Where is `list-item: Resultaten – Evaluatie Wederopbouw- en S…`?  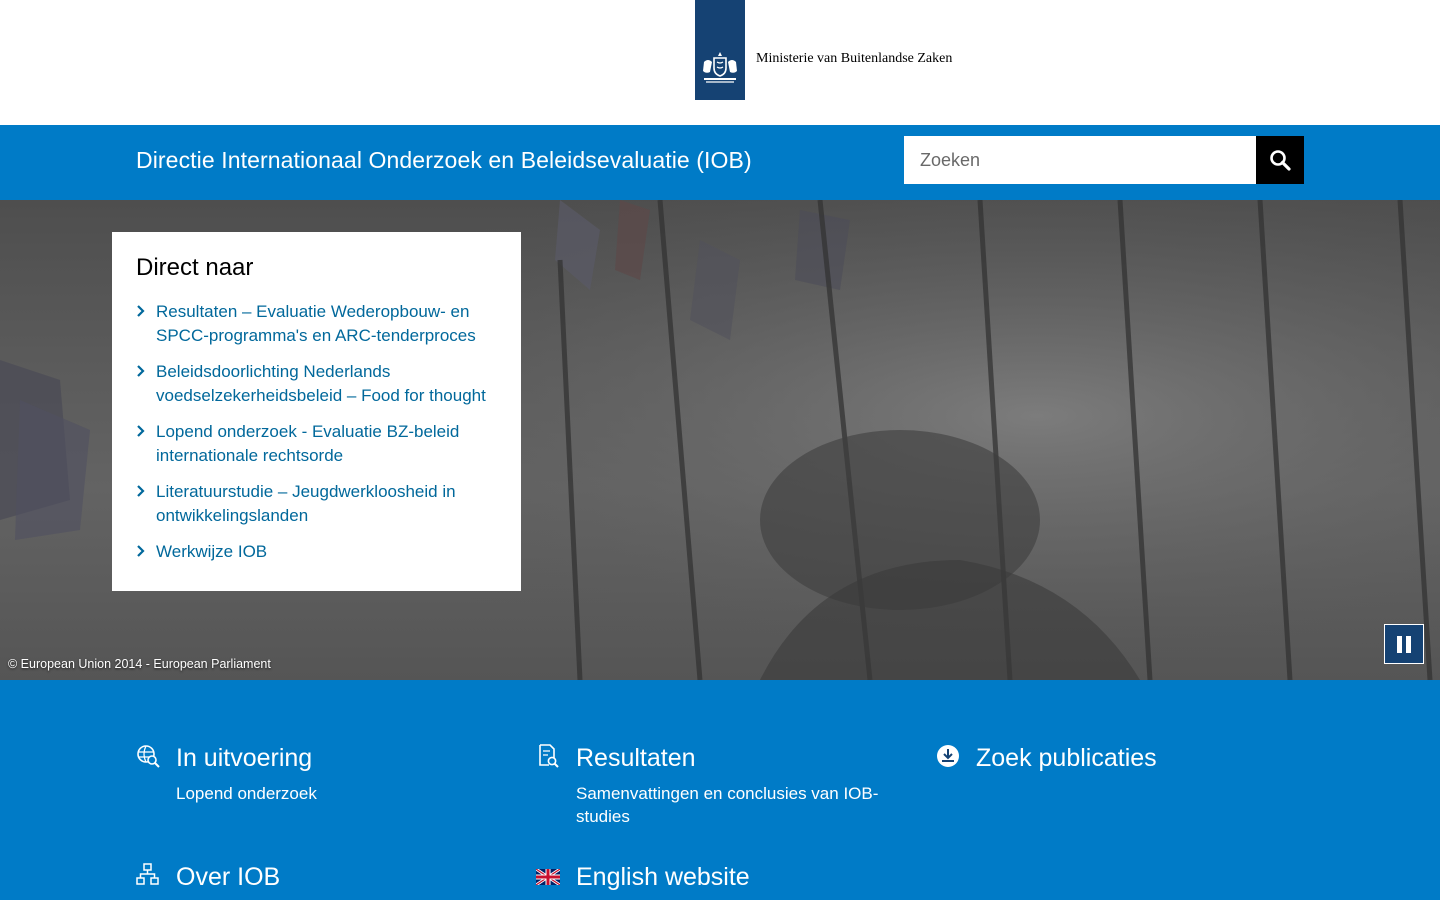
list-item: Resultaten – Evaluatie Wederopbouw- en S… is located at coordinates (316, 324).